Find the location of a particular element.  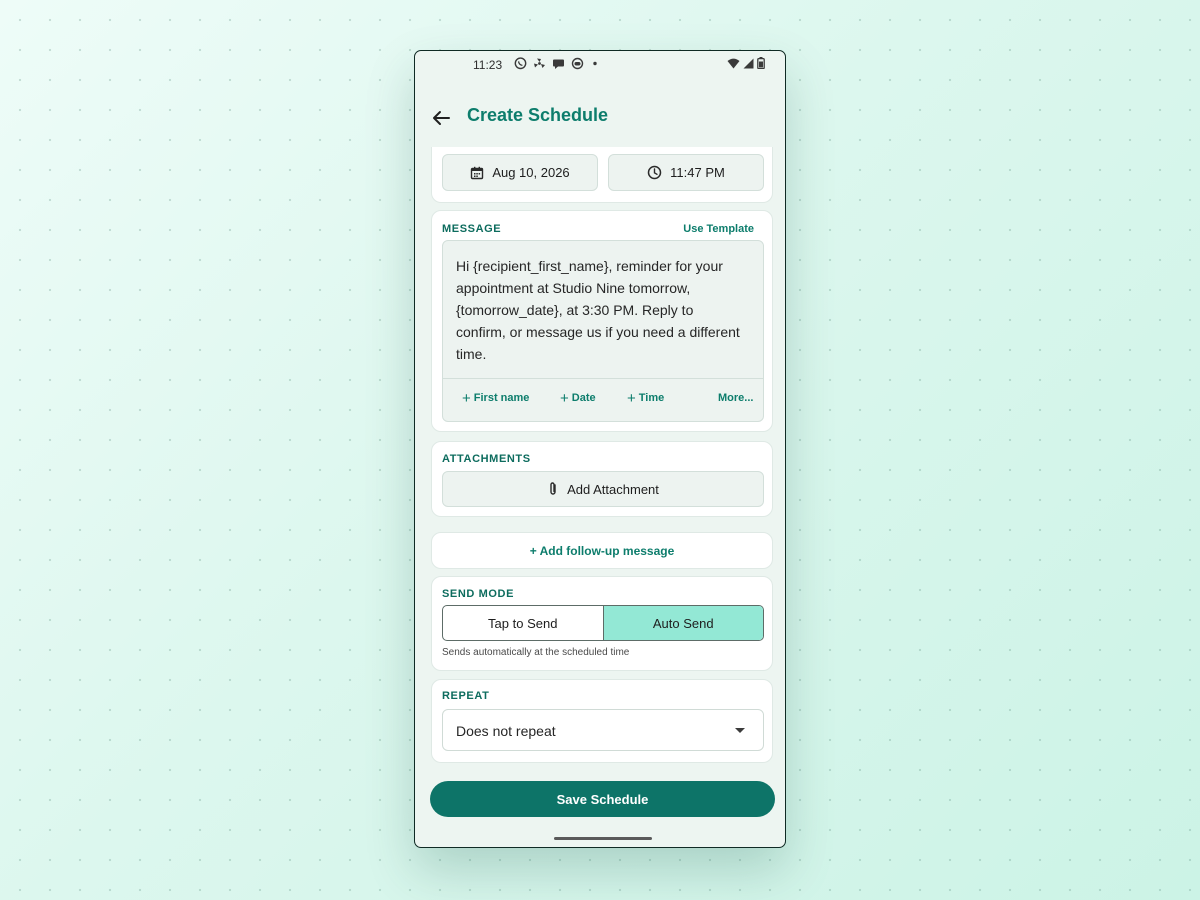

notification-icons is located at coordinates (557, 63).